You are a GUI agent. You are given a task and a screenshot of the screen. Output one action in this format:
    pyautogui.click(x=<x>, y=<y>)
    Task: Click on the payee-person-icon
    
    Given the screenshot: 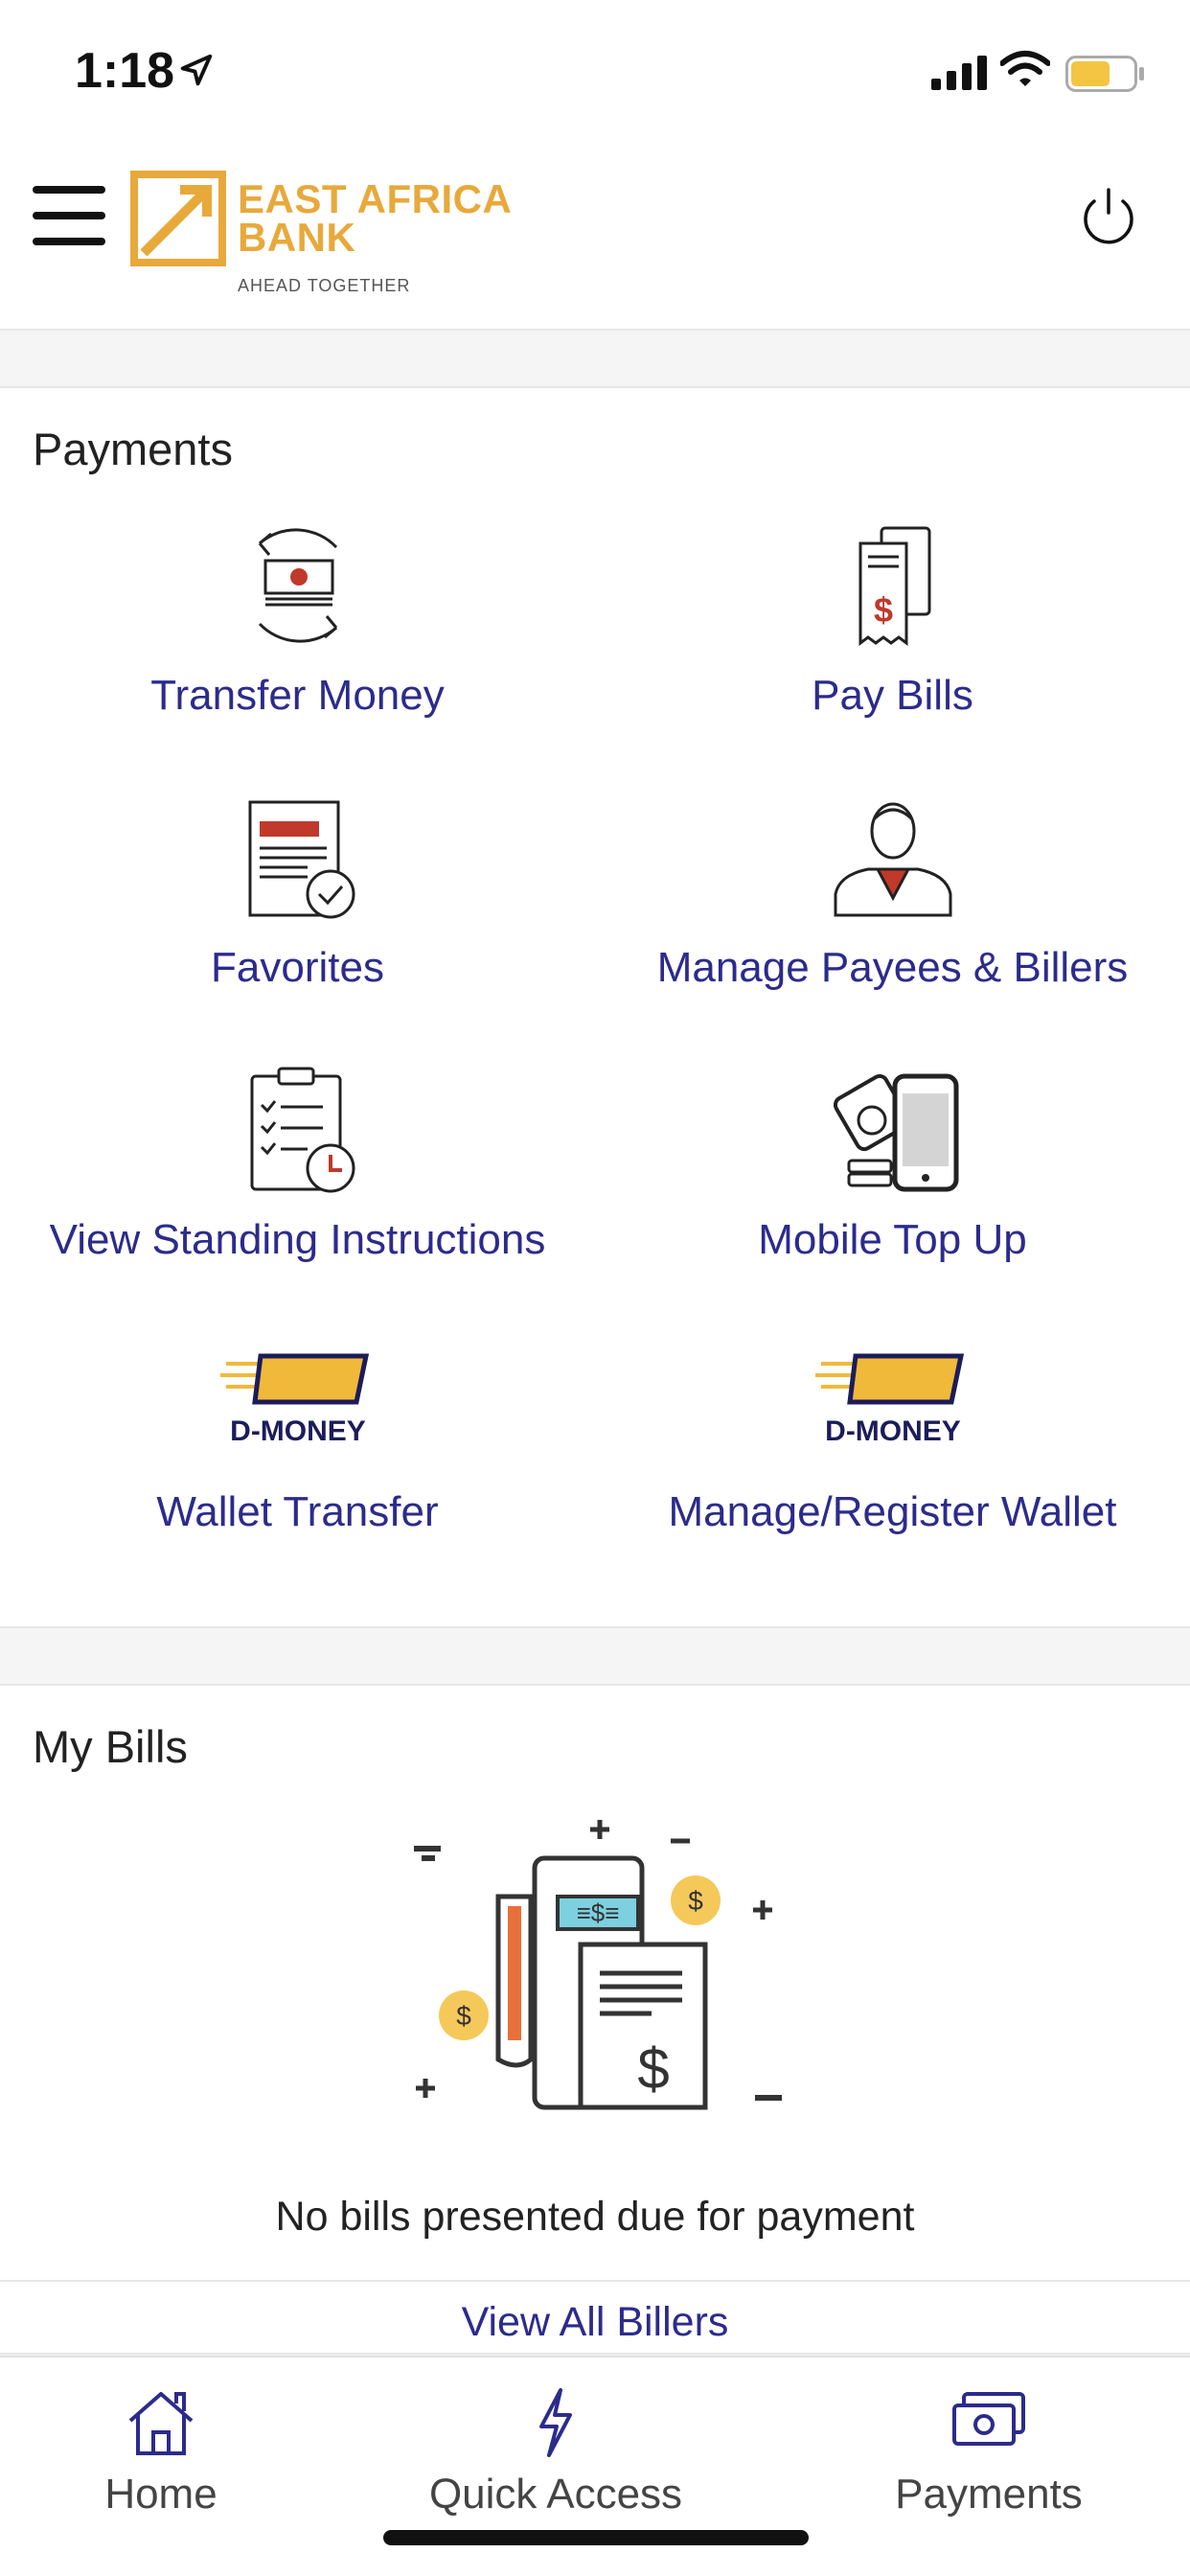 What is the action you would take?
    pyautogui.click(x=893, y=859)
    